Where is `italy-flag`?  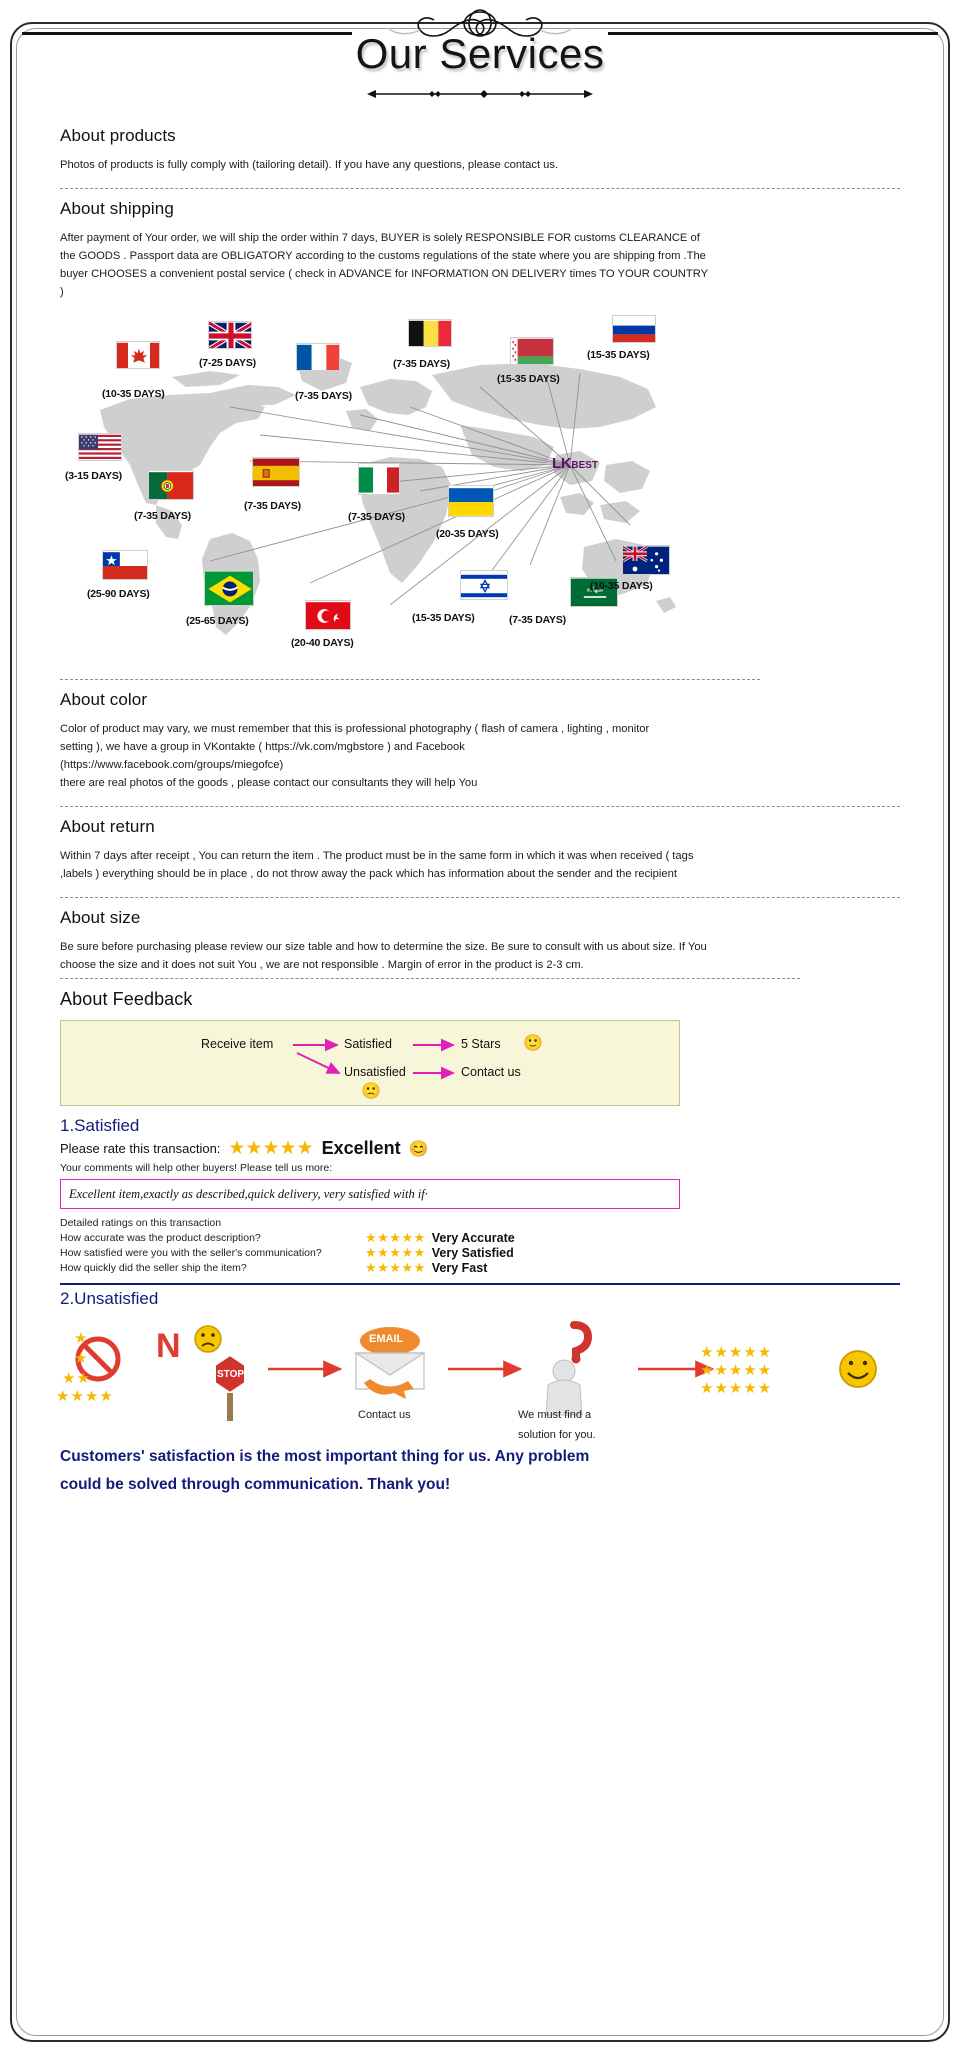
italy-flag is located at coordinates (379, 479).